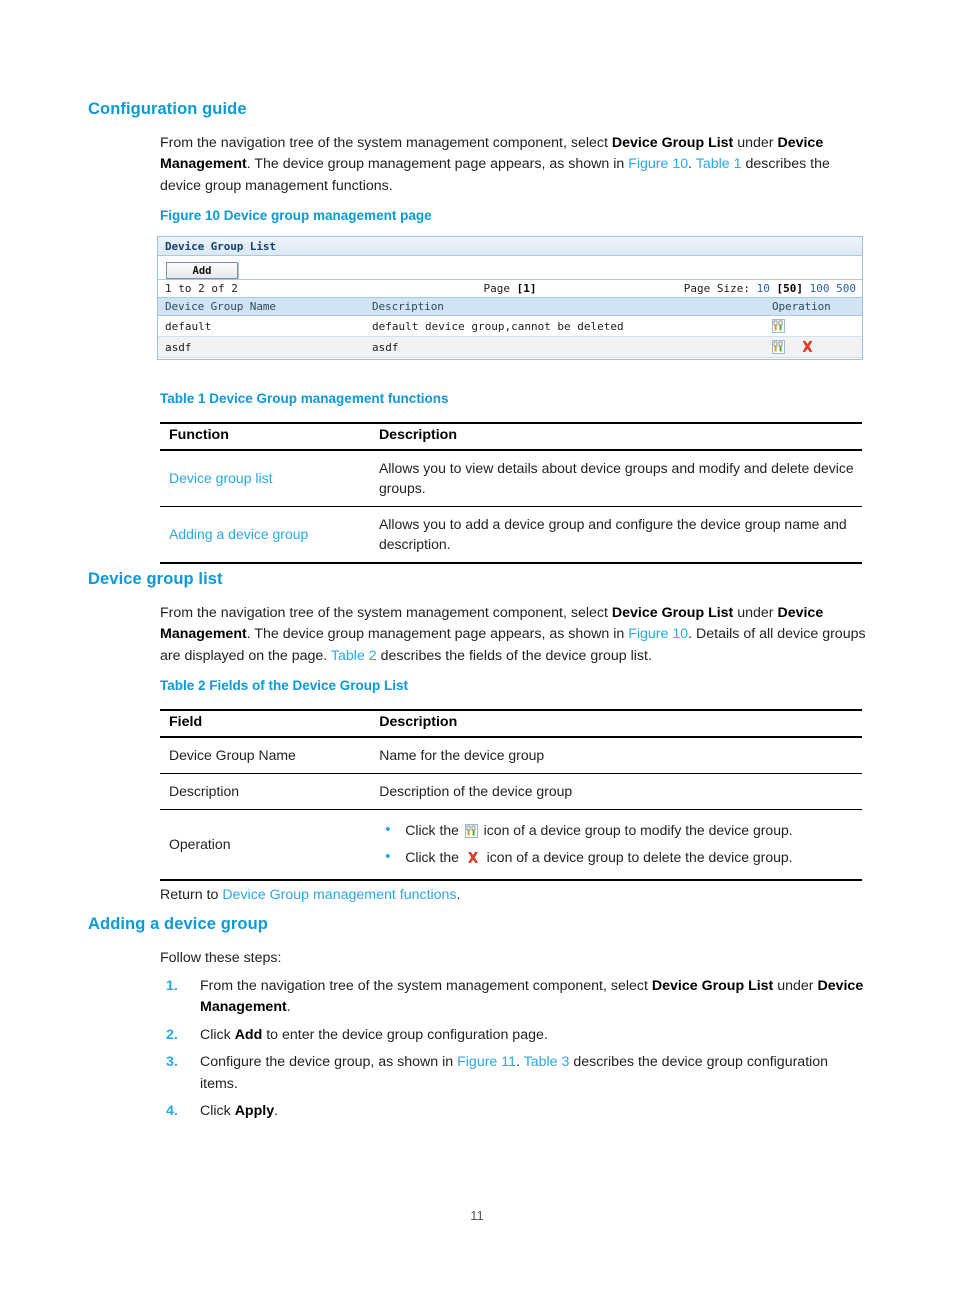 The height and width of the screenshot is (1296, 954). Describe the element at coordinates (565, 326) in the screenshot. I see `cell-description: default device group,cannot be deleted` at that location.